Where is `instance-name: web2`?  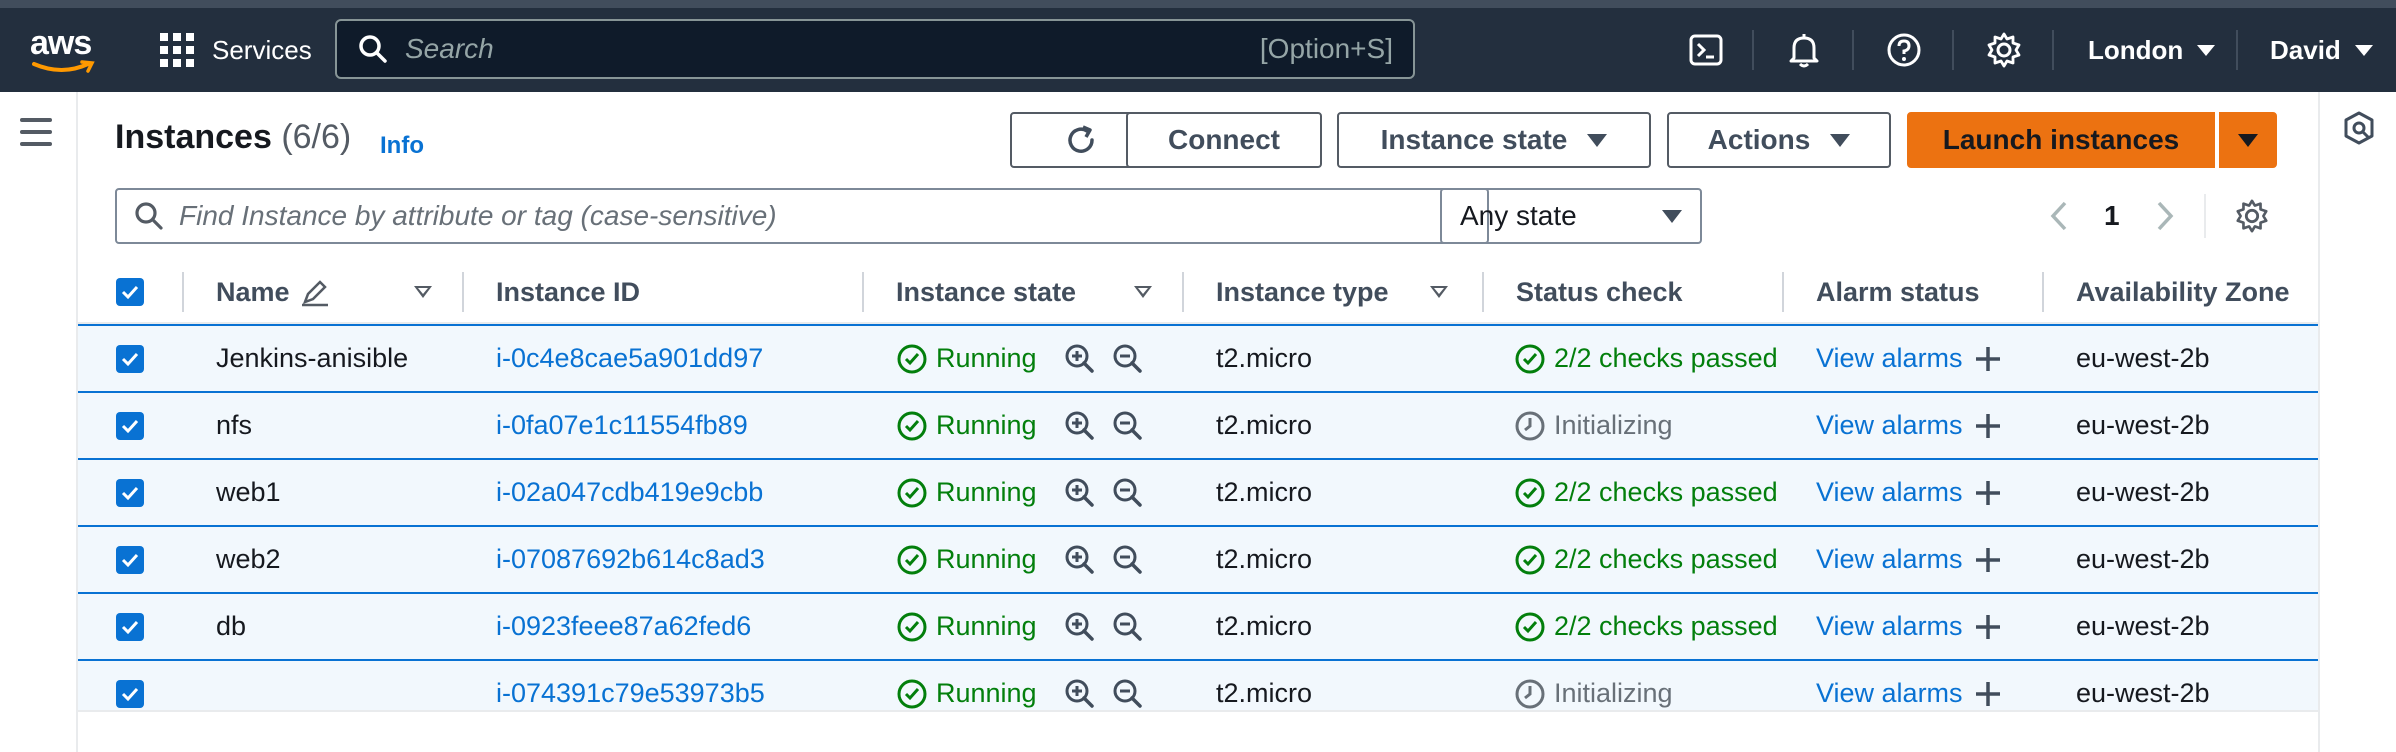 instance-name: web2 is located at coordinates (248, 559).